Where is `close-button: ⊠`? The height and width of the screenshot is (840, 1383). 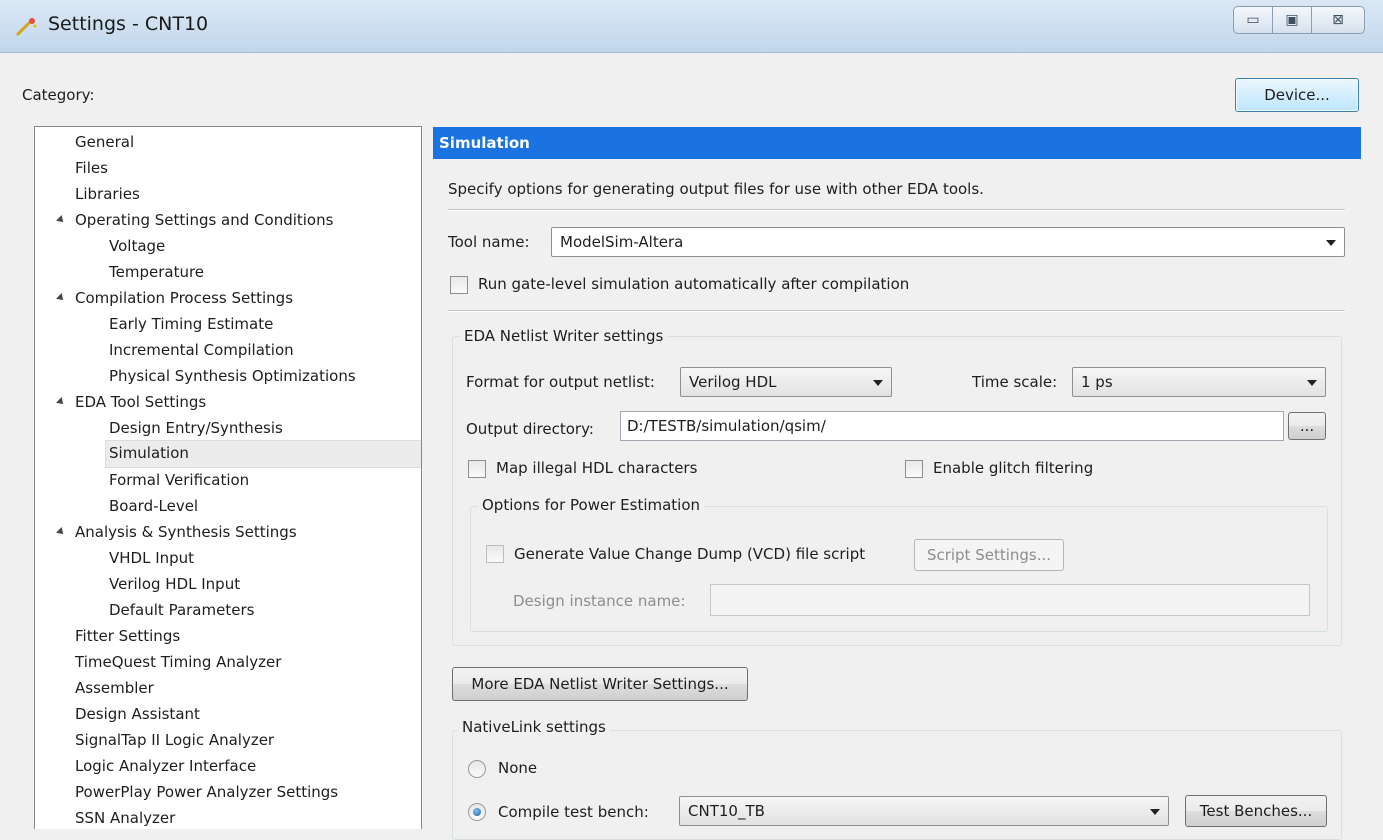 close-button: ⊠ is located at coordinates (1338, 20).